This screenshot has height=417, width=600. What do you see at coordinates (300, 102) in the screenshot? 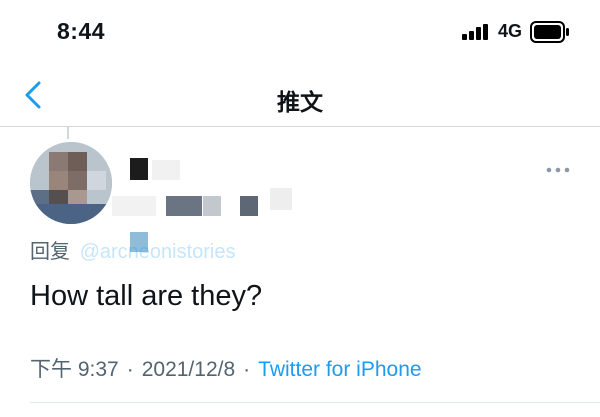
I see `page-title: 推文` at bounding box center [300, 102].